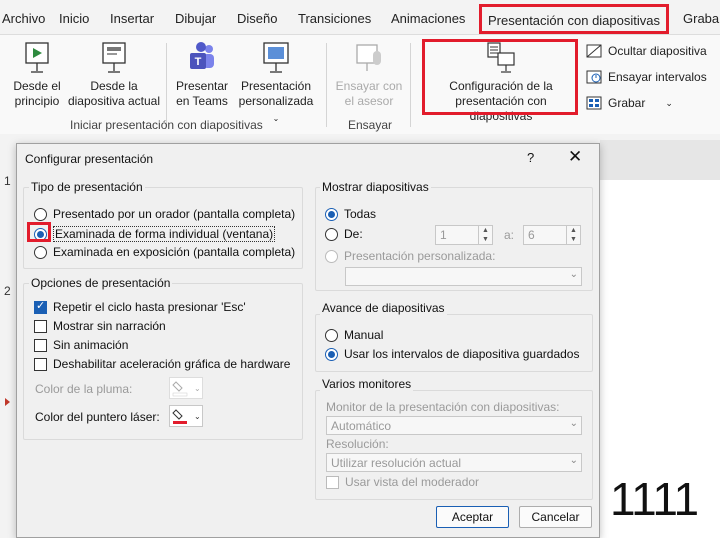 Image resolution: width=720 pixels, height=538 pixels. Describe the element at coordinates (37, 75) in the screenshot. I see `from-start-button: Desde el principio` at that location.